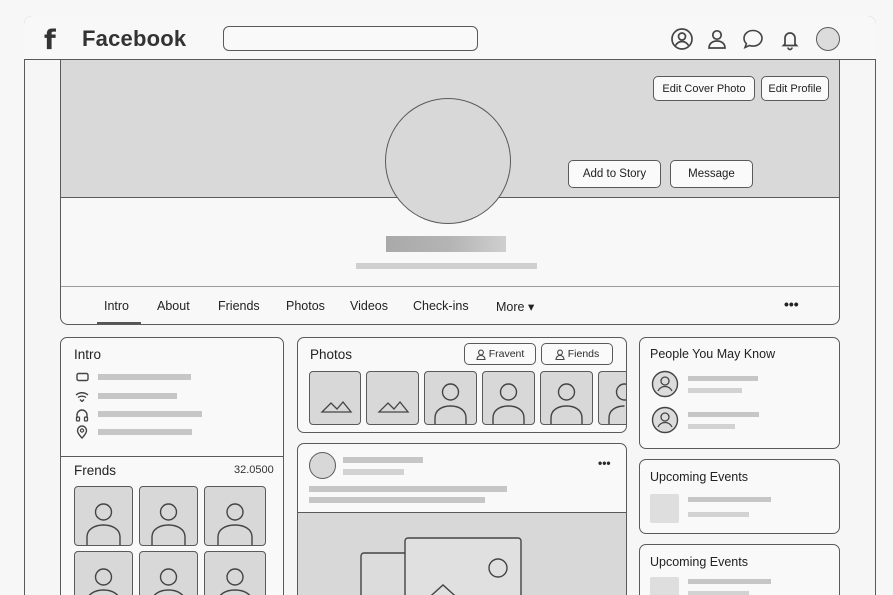 This screenshot has height=595, width=893. I want to click on post-author-name-placeholder, so click(383, 460).